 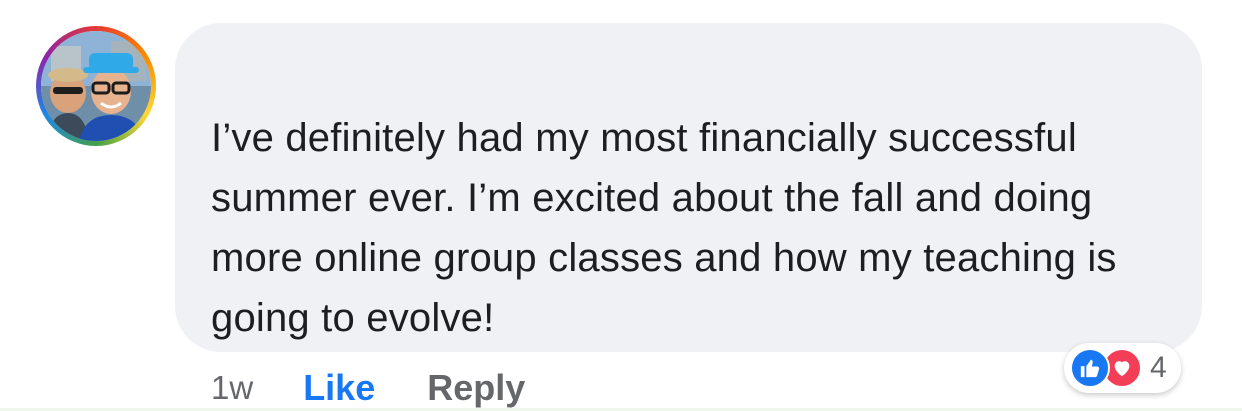 What do you see at coordinates (232, 388) in the screenshot?
I see `comment-timestamp: 1w` at bounding box center [232, 388].